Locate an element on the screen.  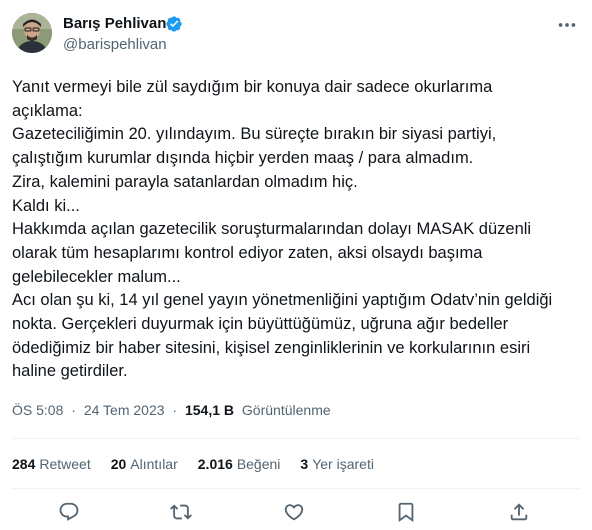
quotes-stat: 20 Alıntılar is located at coordinates (144, 464).